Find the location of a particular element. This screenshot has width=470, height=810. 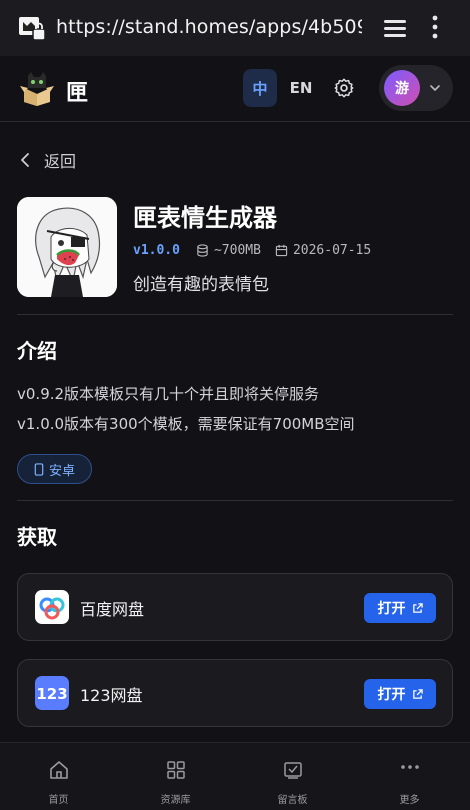

baidu-netdisk-icon is located at coordinates (52, 607).